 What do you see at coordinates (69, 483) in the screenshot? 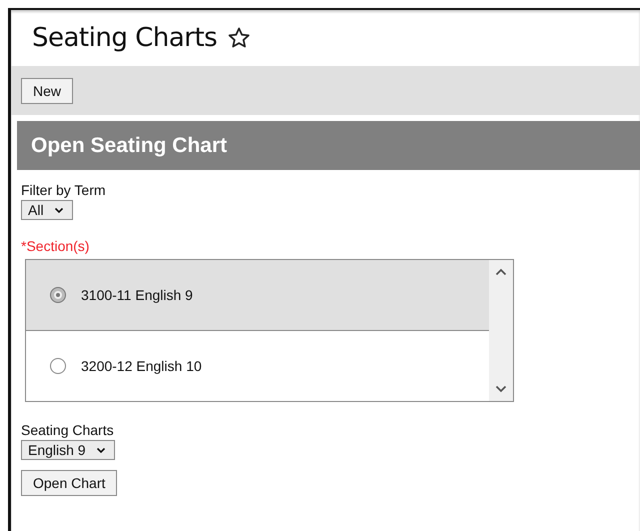
I see `open-chart-button: Open Chart` at bounding box center [69, 483].